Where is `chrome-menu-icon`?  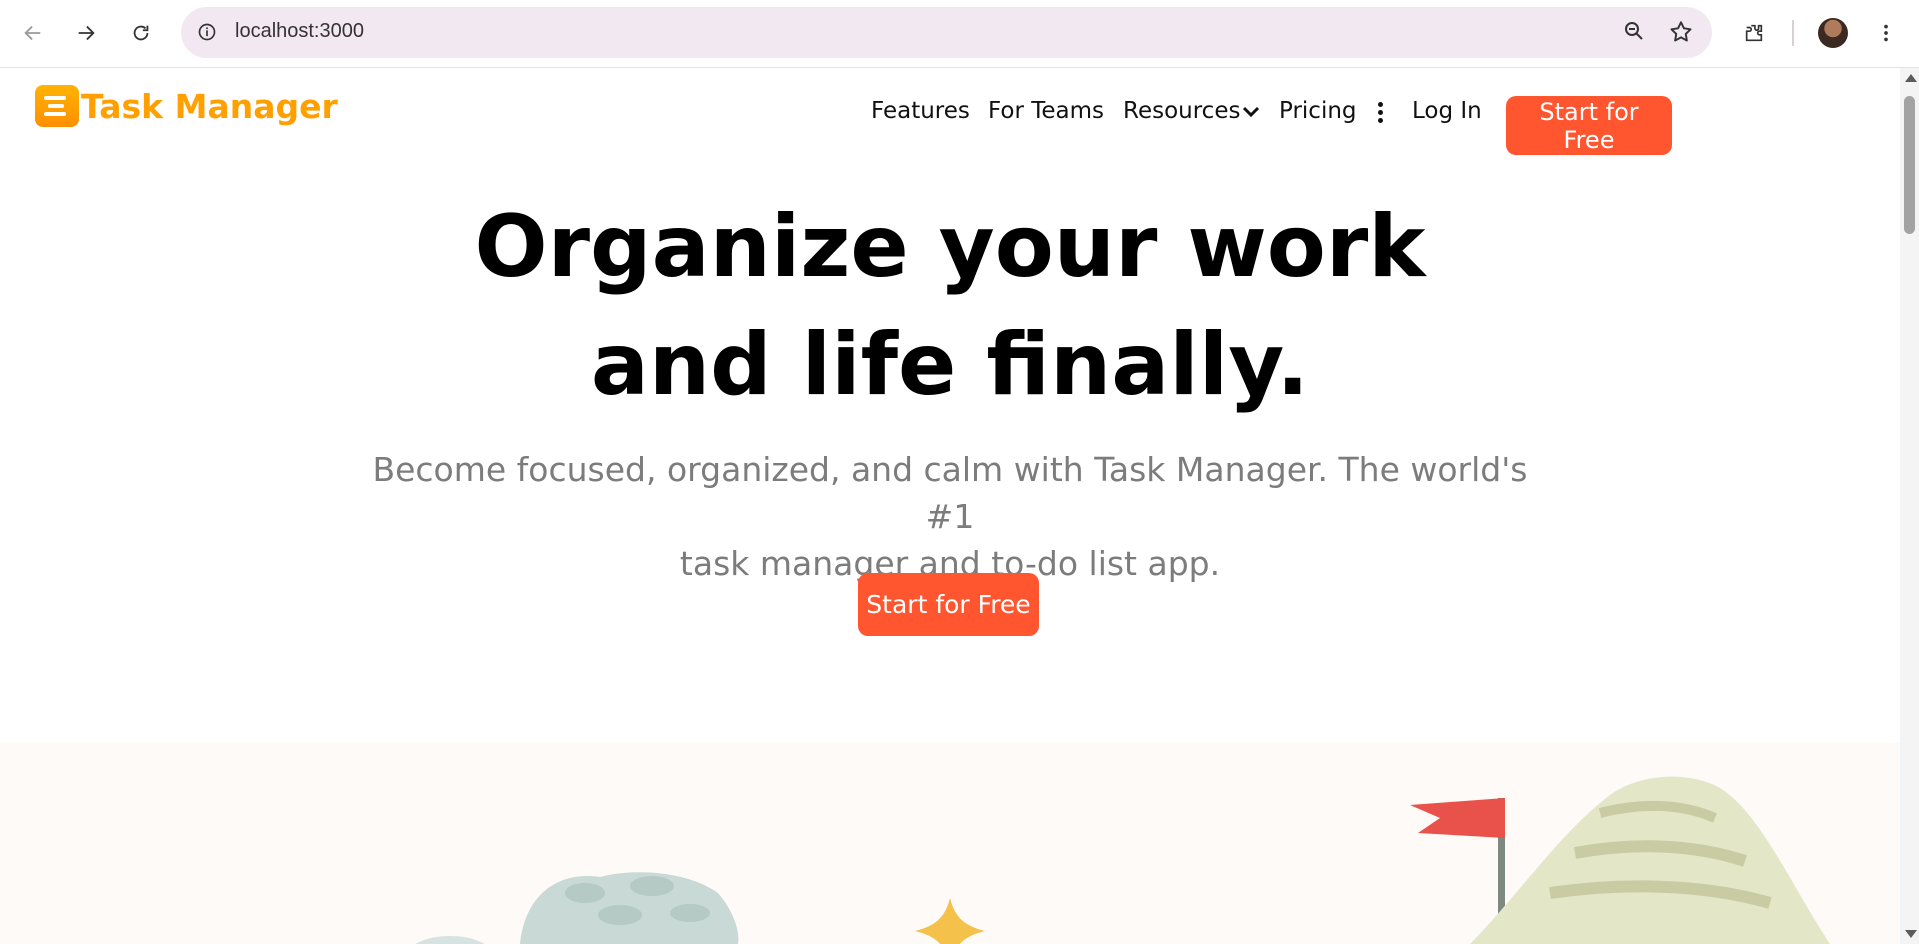 chrome-menu-icon is located at coordinates (1886, 33).